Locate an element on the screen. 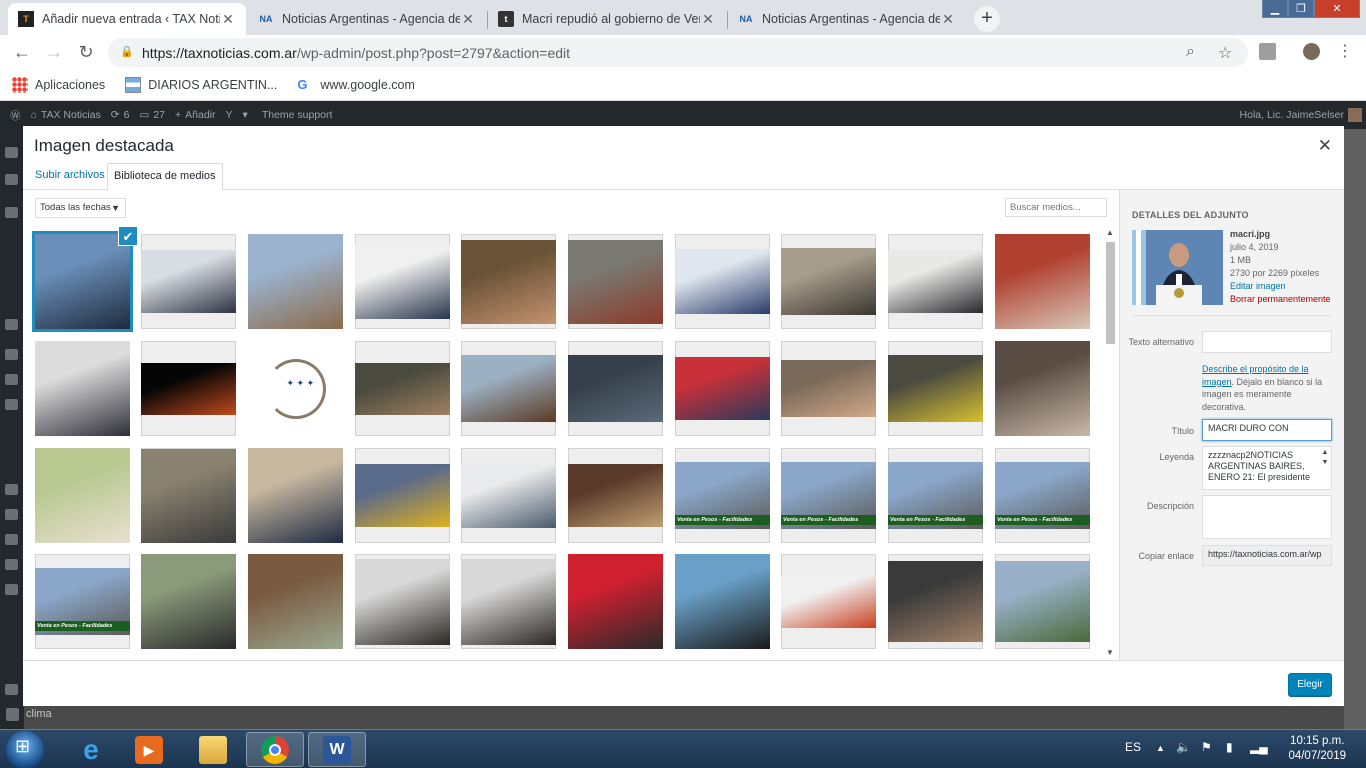 The image size is (1366, 768). action-center-flag-icon: ⚑ is located at coordinates (1206, 747).